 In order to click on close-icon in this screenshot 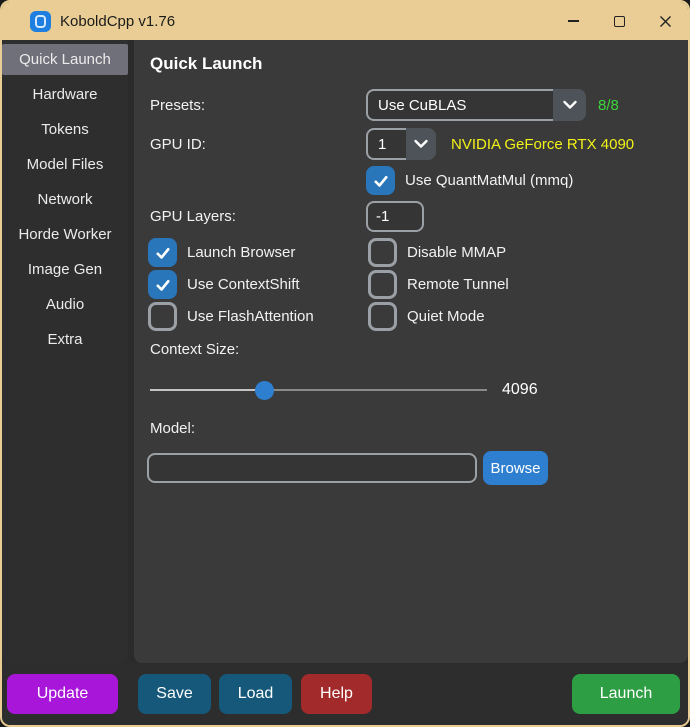, I will do `click(665, 21)`.